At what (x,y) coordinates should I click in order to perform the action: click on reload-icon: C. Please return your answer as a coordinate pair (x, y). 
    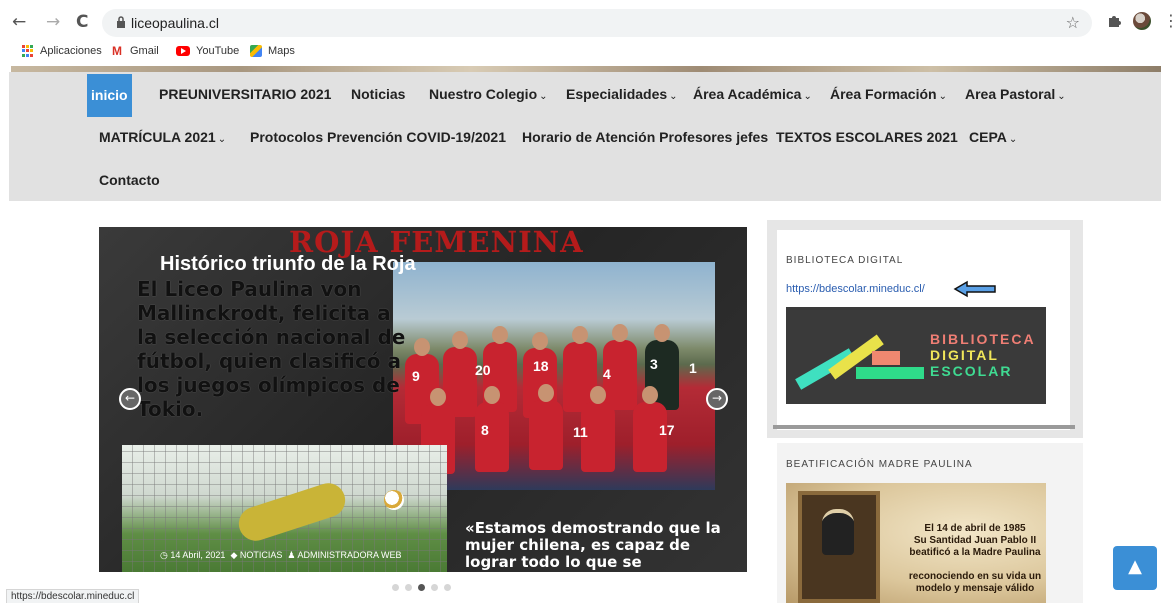
    Looking at the image, I should click on (82, 22).